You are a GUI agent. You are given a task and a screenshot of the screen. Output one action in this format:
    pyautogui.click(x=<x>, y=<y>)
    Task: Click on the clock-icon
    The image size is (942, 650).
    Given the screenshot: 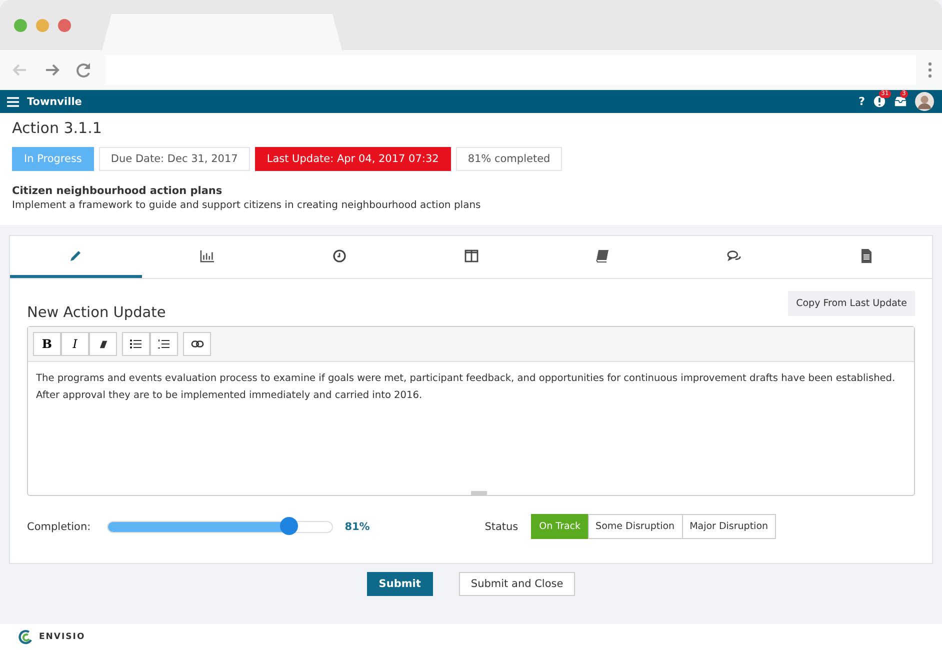 What is the action you would take?
    pyautogui.click(x=339, y=255)
    